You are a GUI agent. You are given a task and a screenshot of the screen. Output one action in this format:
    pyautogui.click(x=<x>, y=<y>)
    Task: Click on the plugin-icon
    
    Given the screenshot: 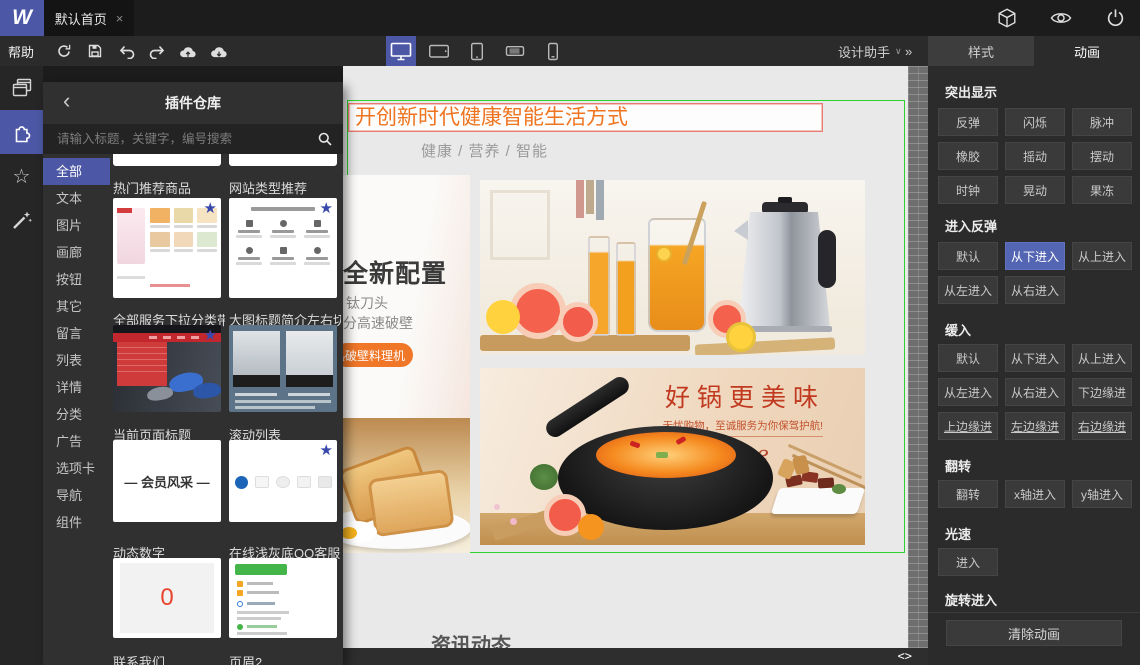 What is the action you would take?
    pyautogui.click(x=21, y=132)
    